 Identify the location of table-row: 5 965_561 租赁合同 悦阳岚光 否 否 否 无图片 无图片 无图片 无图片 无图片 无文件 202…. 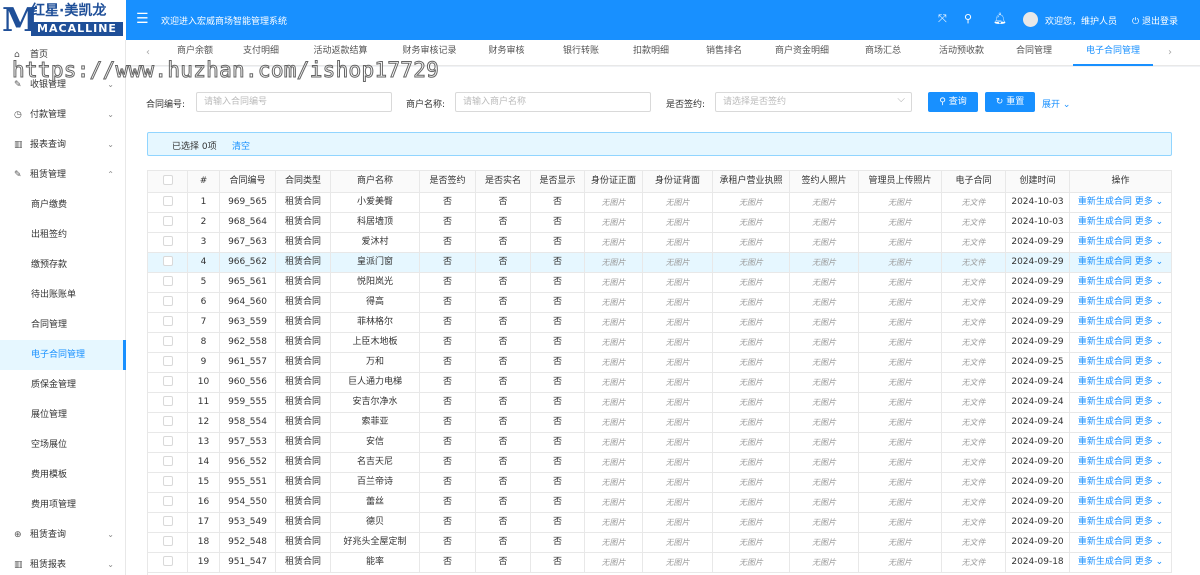
(660, 283).